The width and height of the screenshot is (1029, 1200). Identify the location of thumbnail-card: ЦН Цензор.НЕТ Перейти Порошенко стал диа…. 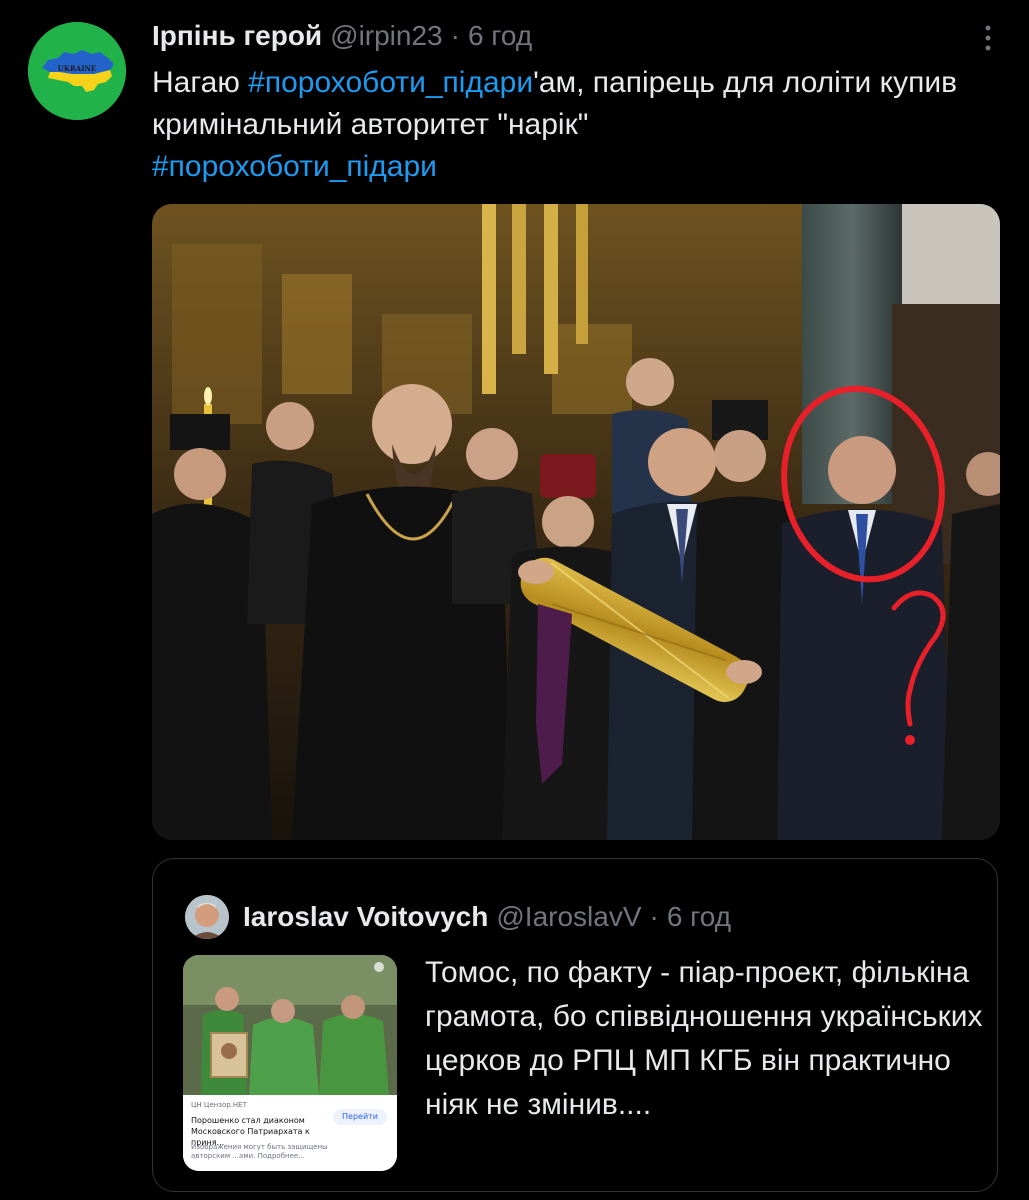
(290, 1133).